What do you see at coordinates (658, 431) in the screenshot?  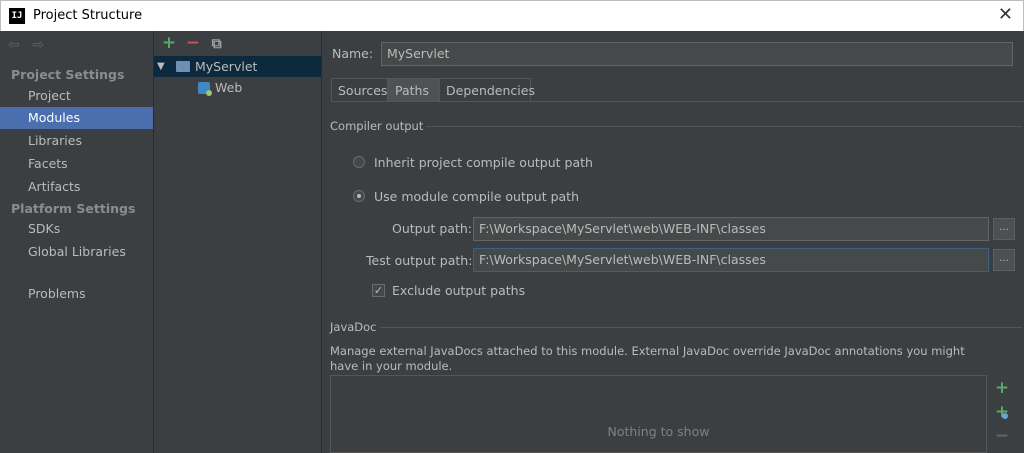 I see `empty-list-message: Nothing to show` at bounding box center [658, 431].